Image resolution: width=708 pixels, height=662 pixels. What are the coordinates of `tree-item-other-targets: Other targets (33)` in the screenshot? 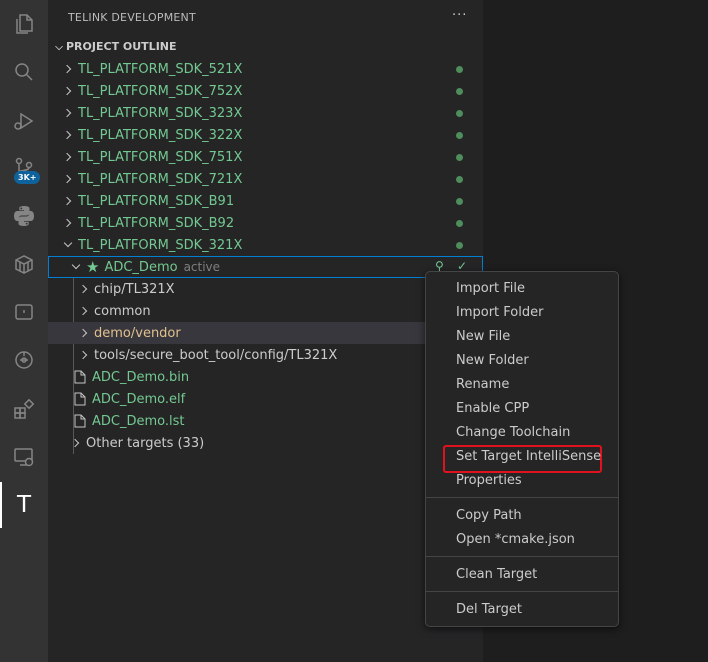 It's located at (265, 443).